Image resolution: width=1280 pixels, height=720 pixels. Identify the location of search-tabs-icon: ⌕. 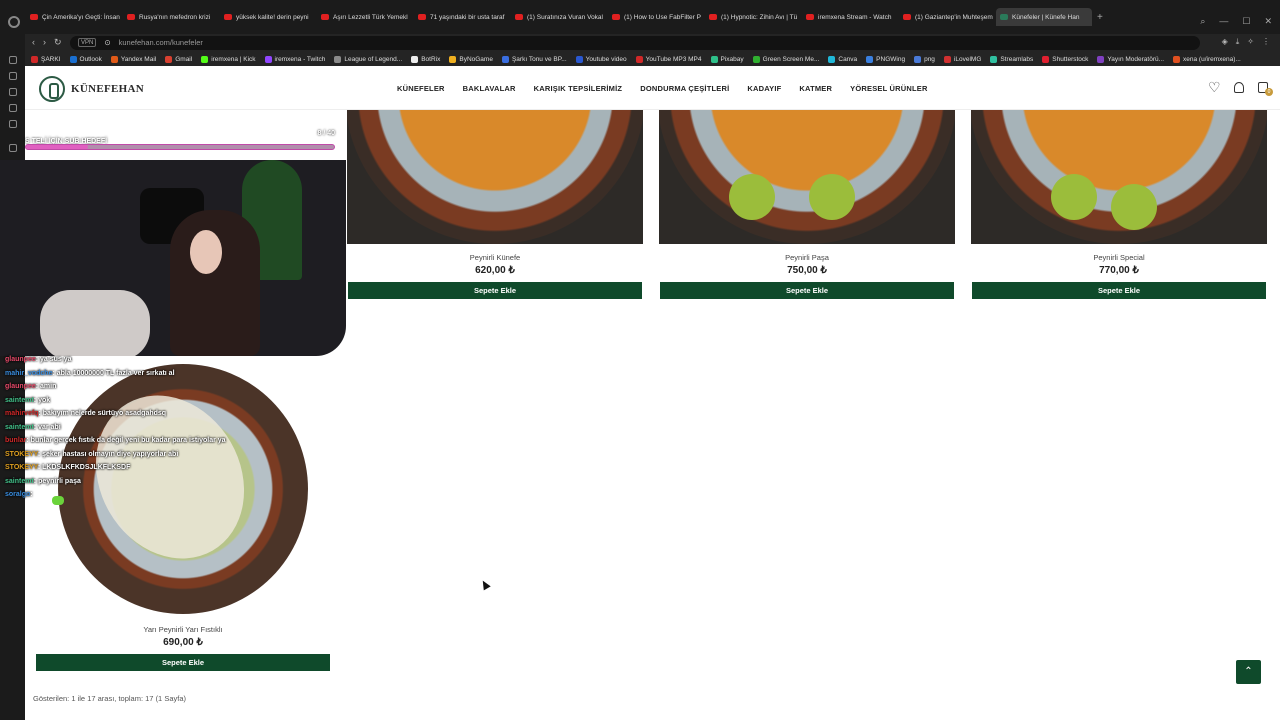
(1202, 21).